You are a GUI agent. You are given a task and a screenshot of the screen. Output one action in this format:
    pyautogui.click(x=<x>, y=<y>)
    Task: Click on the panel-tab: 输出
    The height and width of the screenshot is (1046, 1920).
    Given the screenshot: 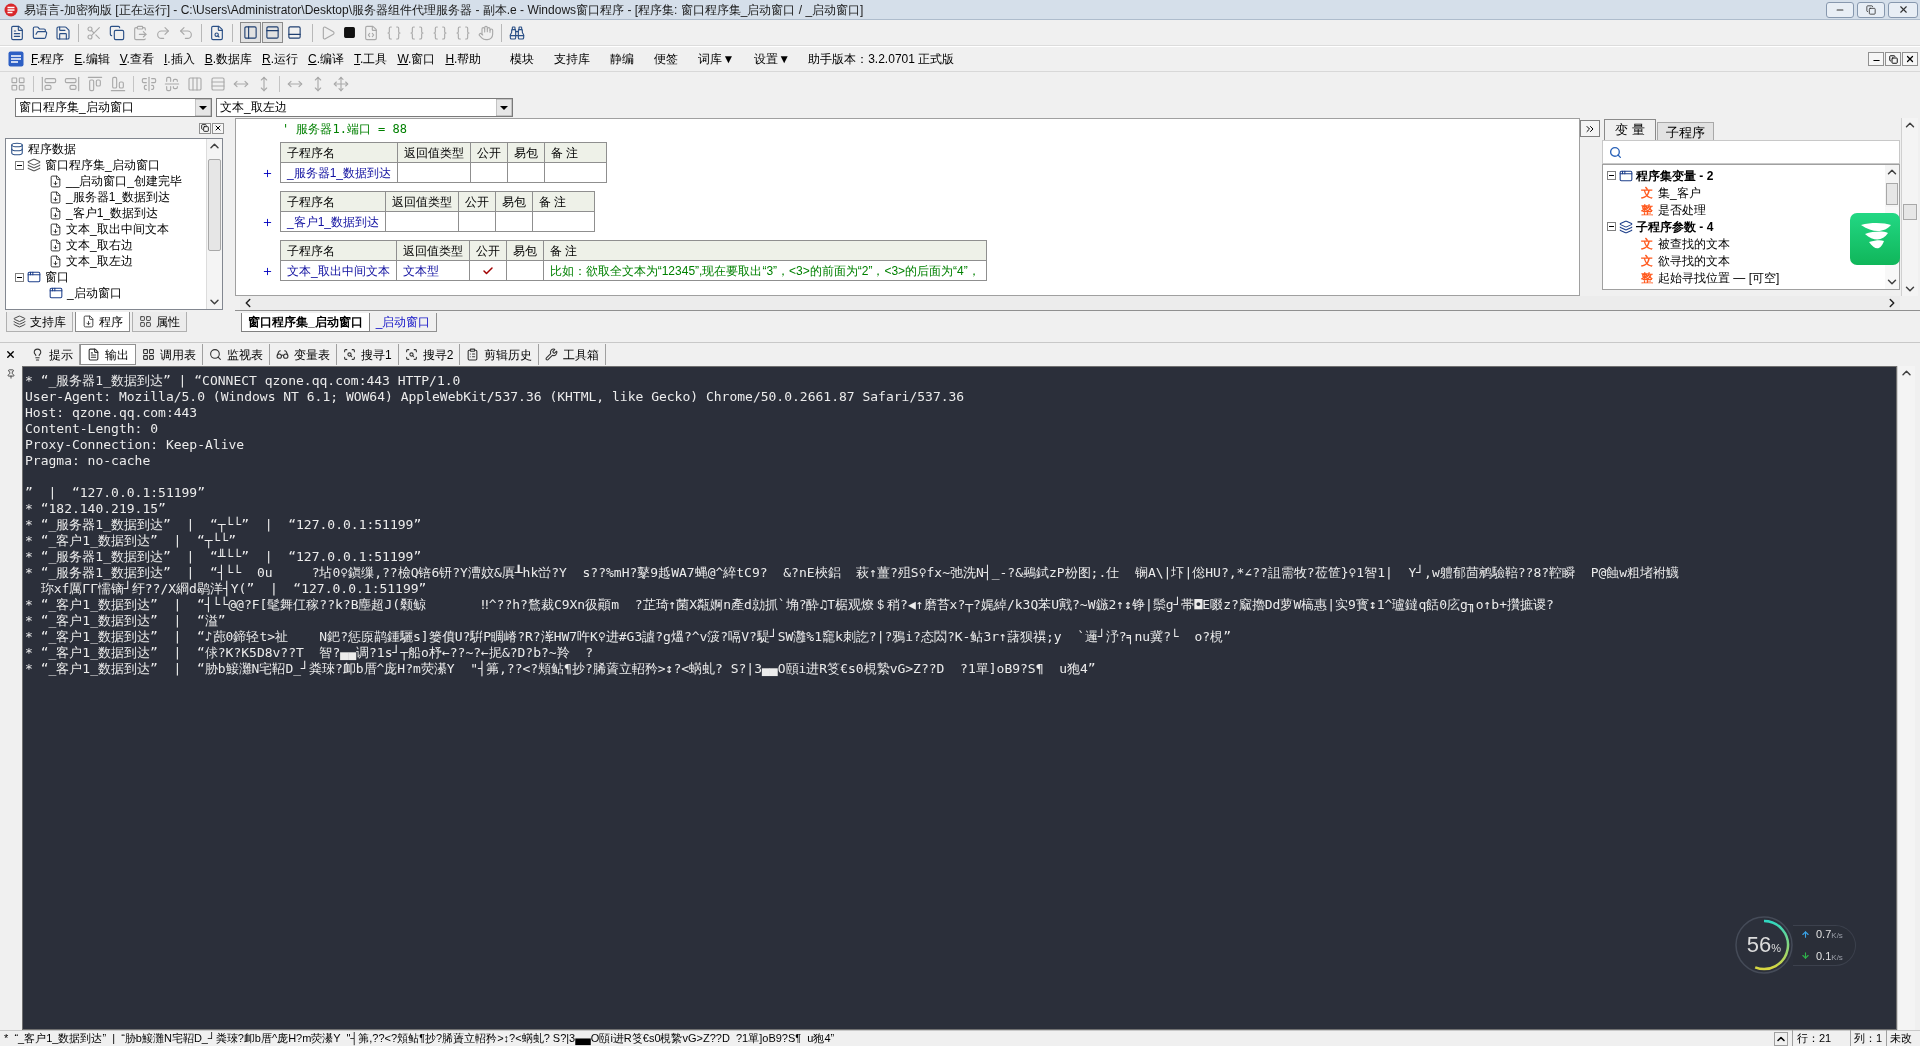 What is the action you would take?
    pyautogui.click(x=108, y=354)
    